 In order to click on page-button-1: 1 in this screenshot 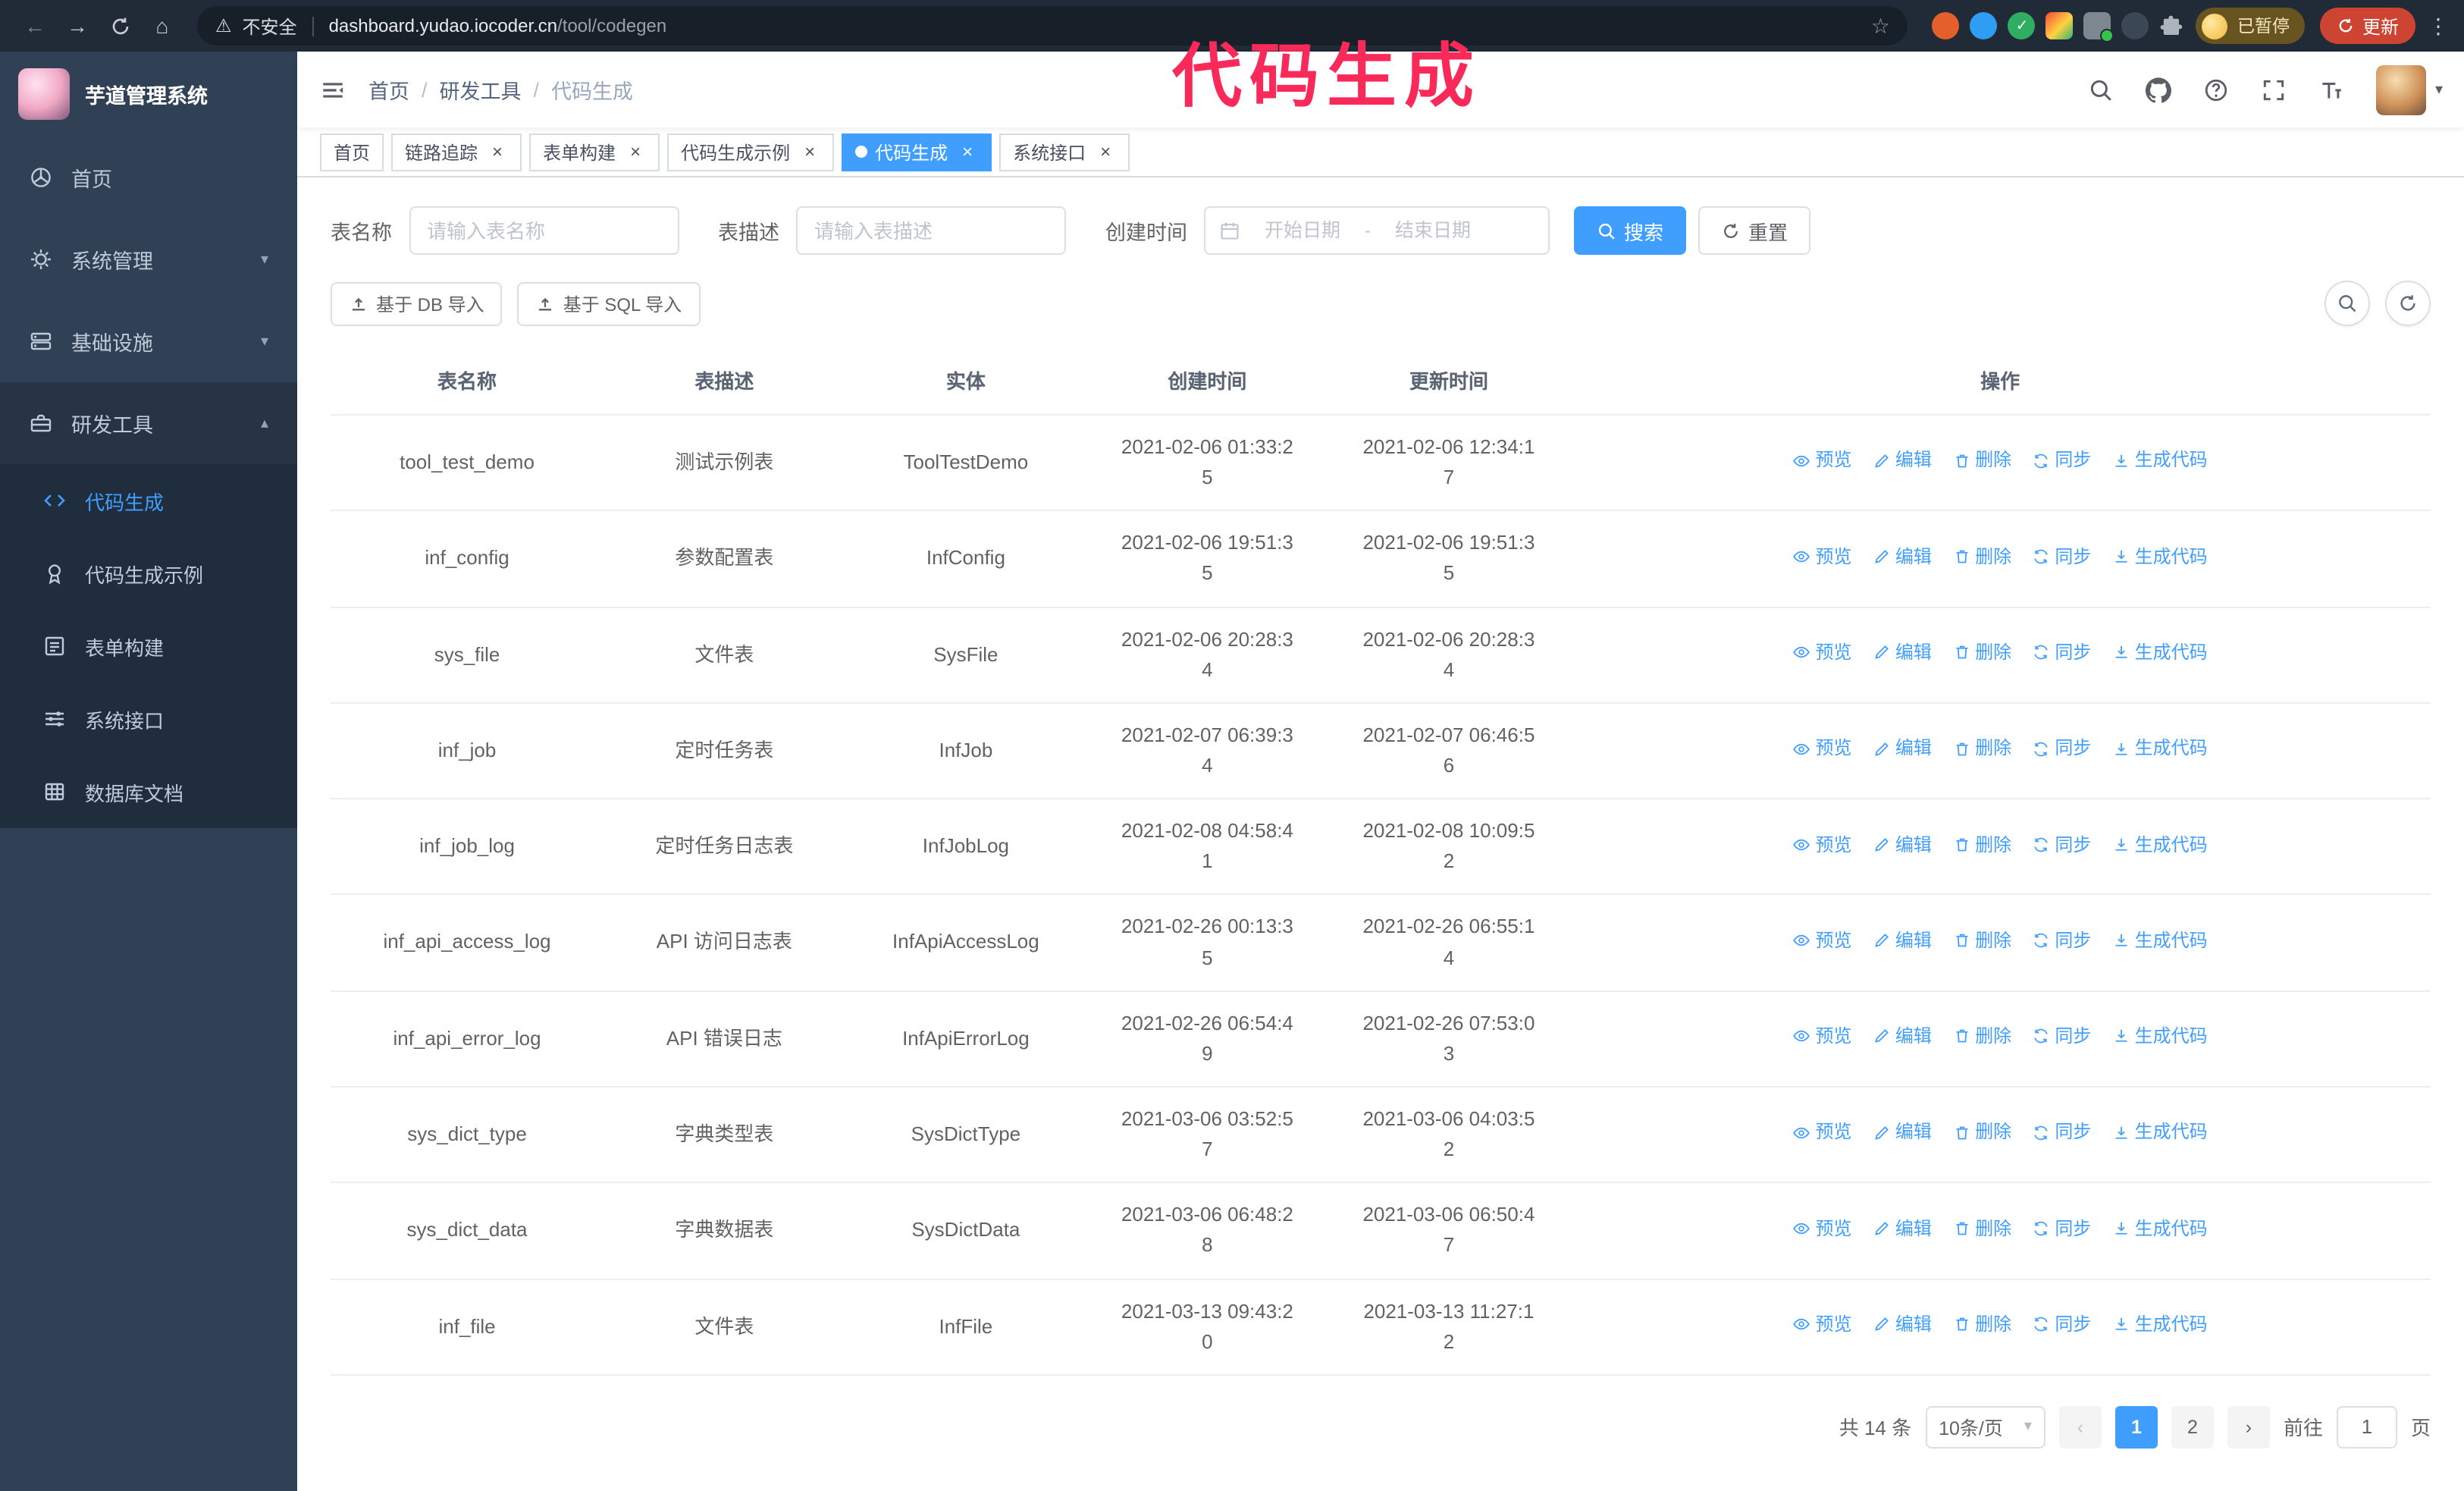, I will do `click(2136, 1427)`.